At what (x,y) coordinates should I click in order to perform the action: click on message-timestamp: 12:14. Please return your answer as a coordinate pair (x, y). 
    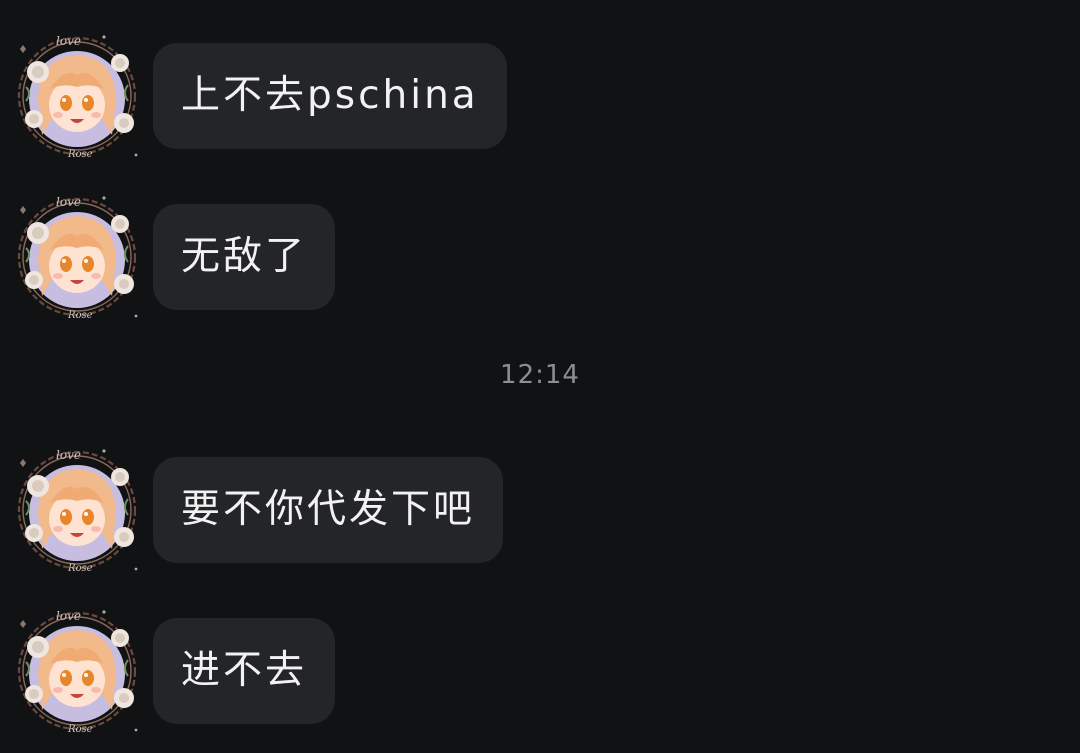
    Looking at the image, I should click on (540, 375).